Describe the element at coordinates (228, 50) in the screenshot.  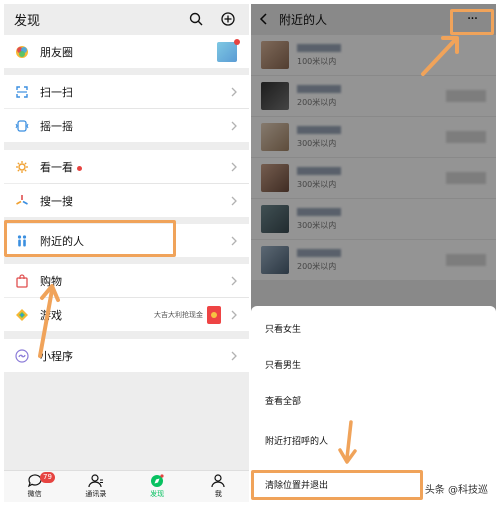
I see `moments-thumbnail` at that location.